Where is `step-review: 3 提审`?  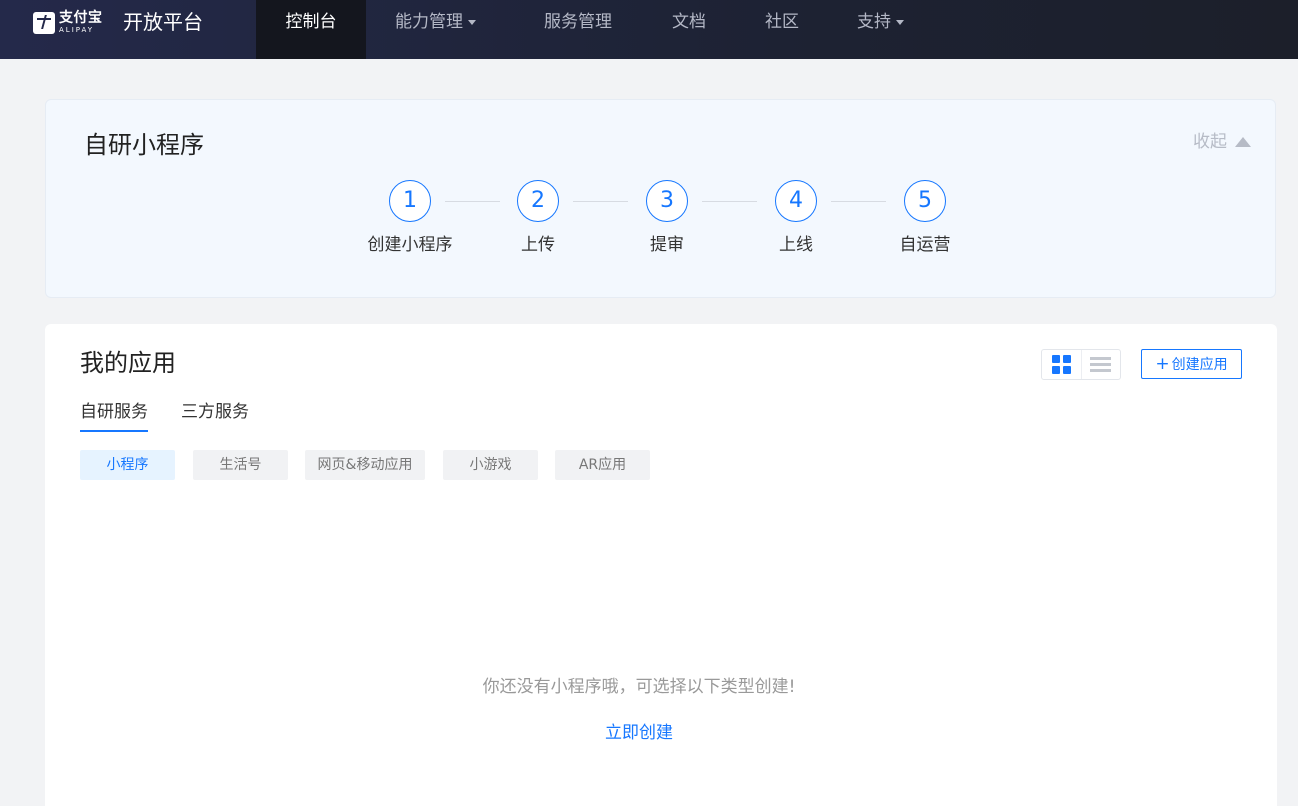 step-review: 3 提审 is located at coordinates (667, 218).